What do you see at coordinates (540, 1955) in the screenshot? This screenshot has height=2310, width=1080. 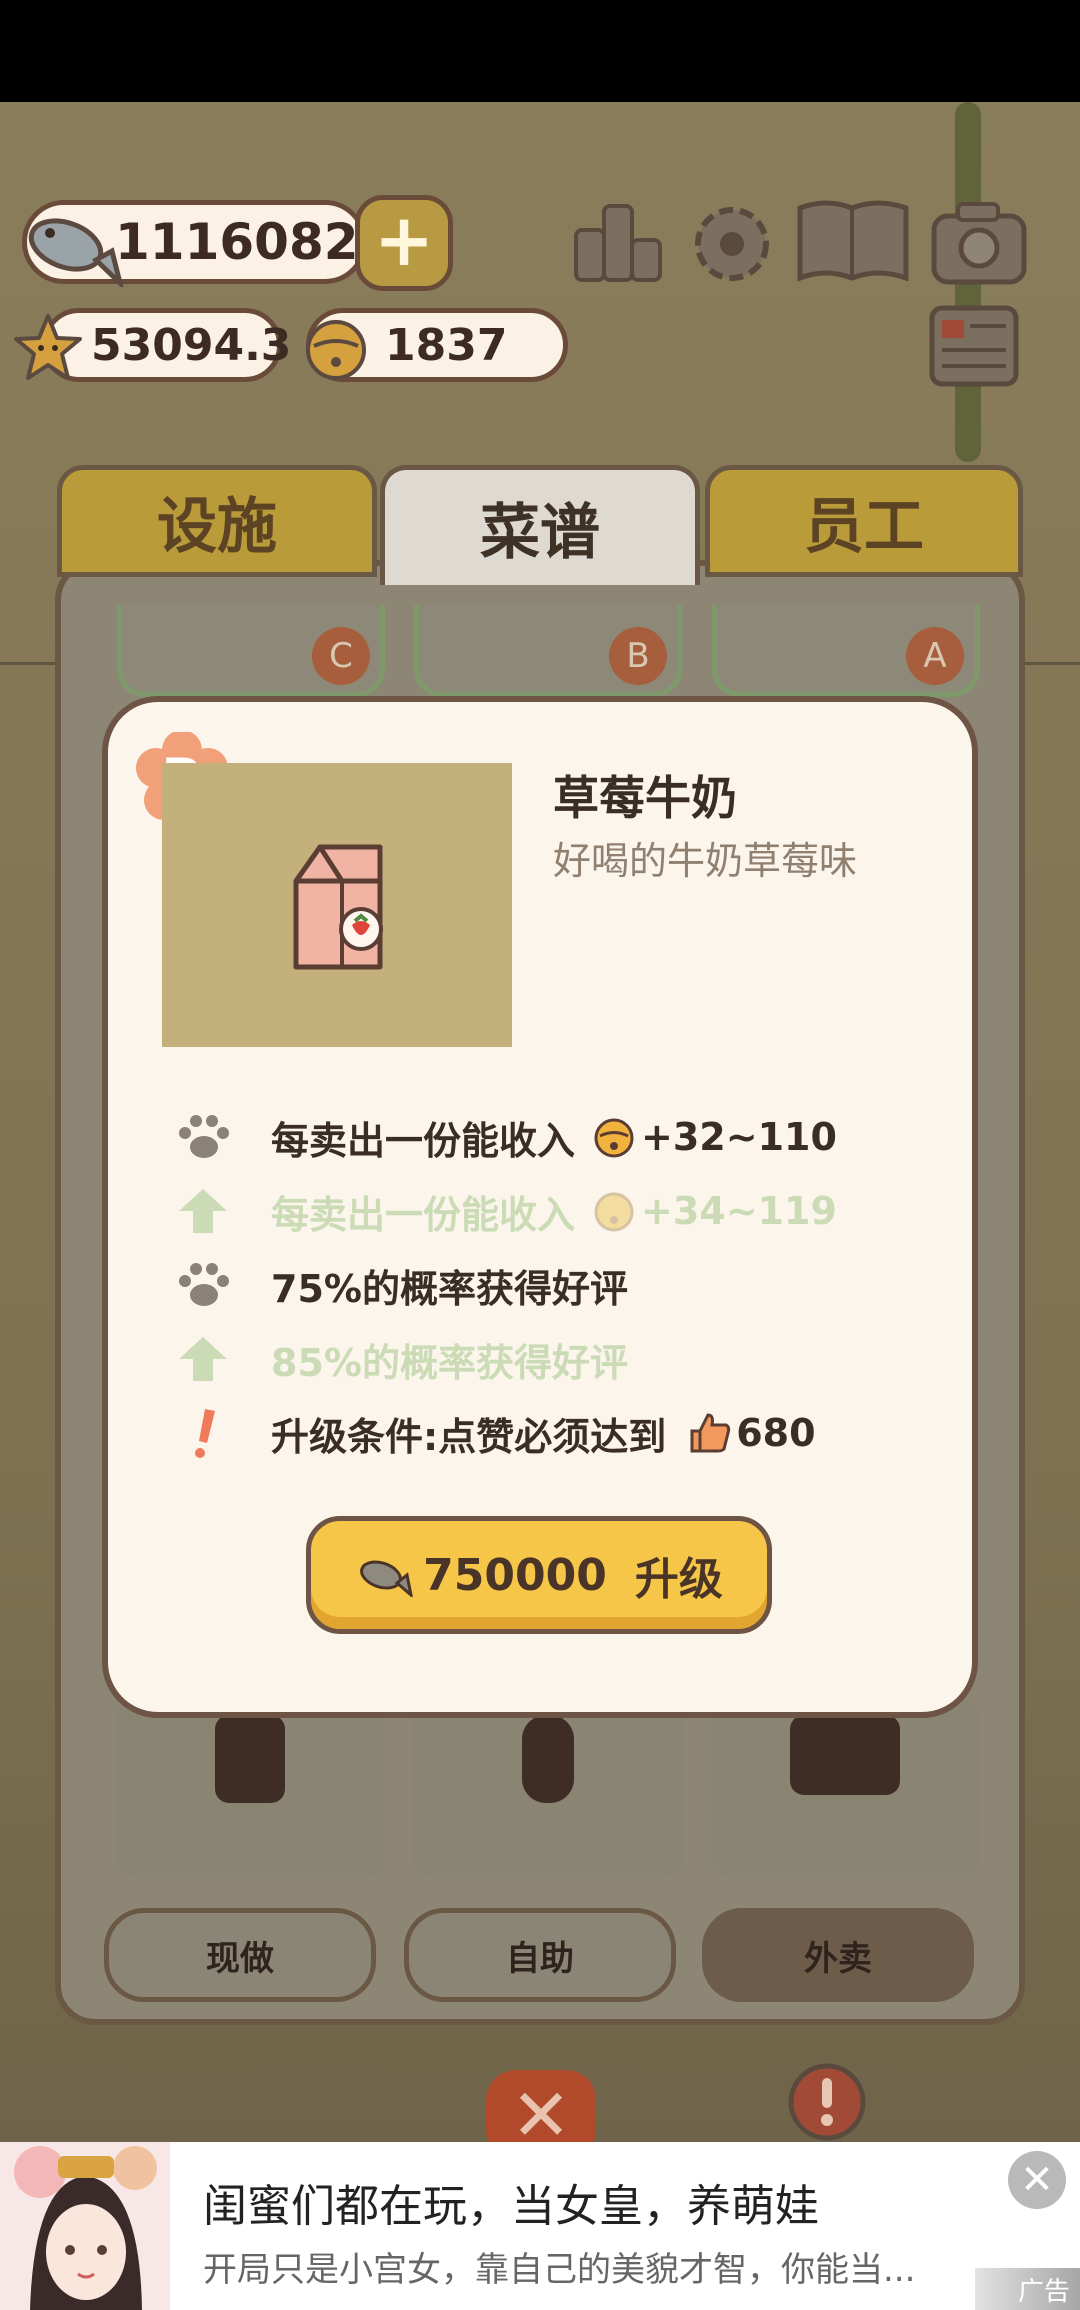 I see `mode-self-service-button: 自助` at bounding box center [540, 1955].